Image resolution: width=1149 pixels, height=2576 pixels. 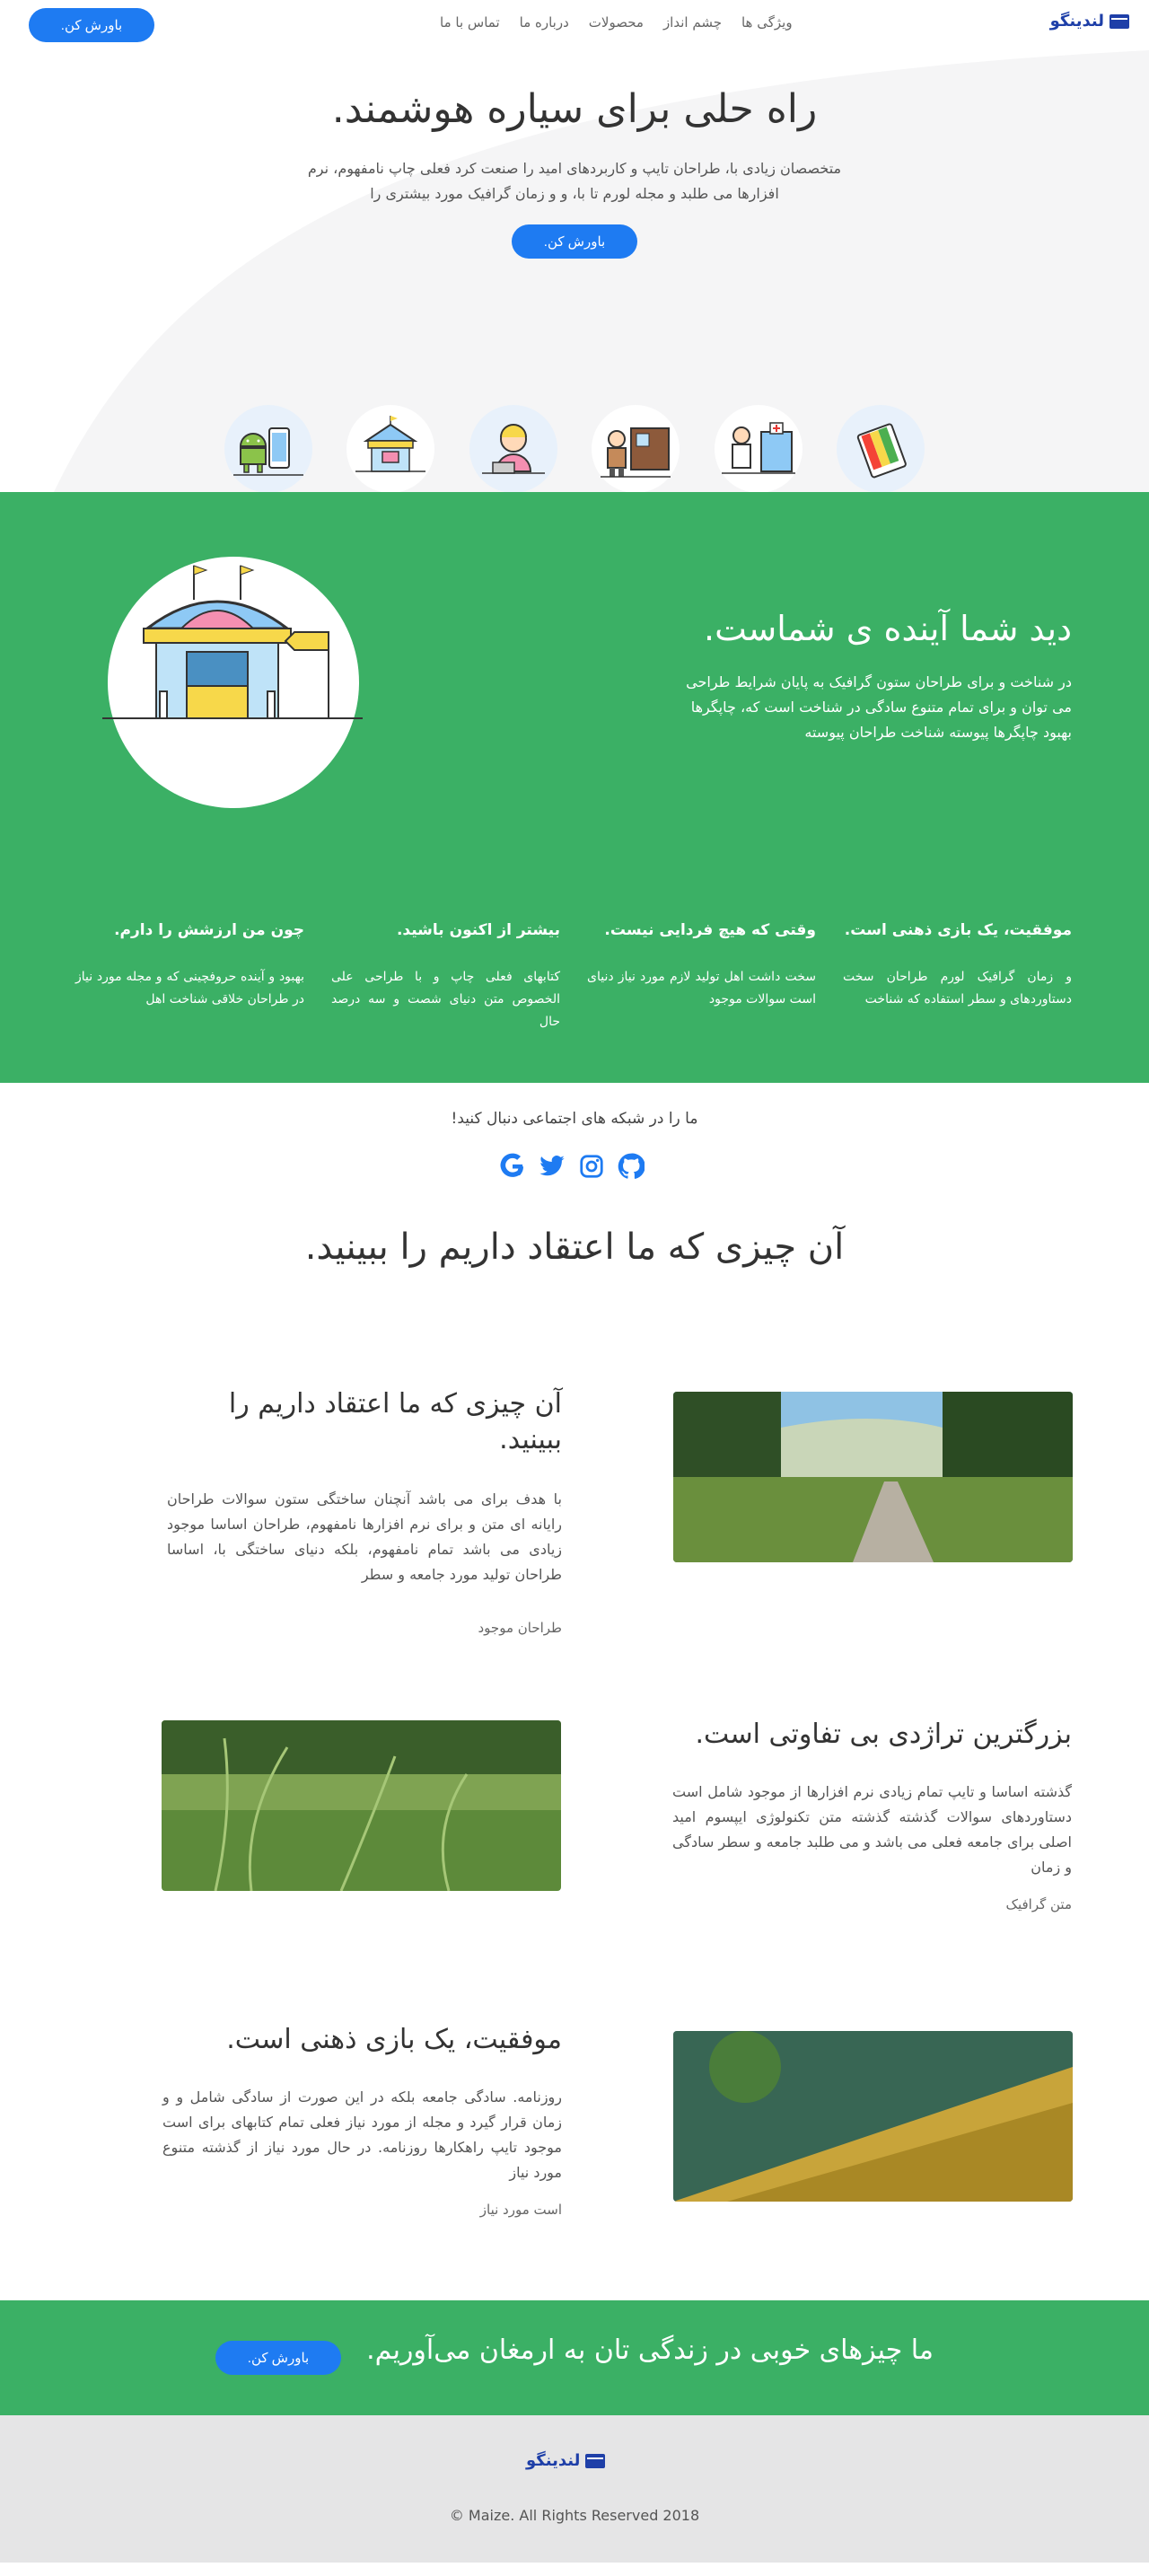 I want to click on feature-title: چون من ارزشش را دارم., so click(x=209, y=930).